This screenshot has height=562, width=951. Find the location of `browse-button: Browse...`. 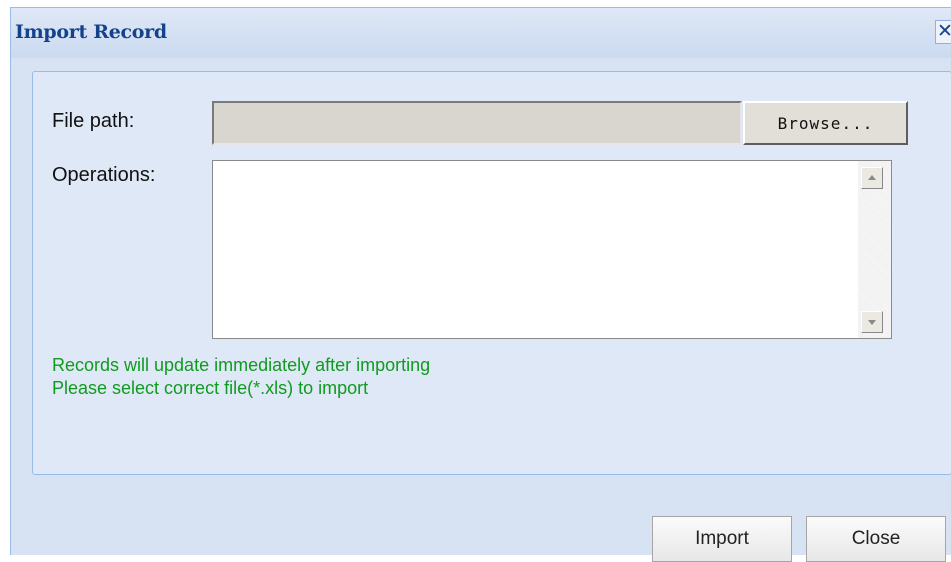

browse-button: Browse... is located at coordinates (825, 123).